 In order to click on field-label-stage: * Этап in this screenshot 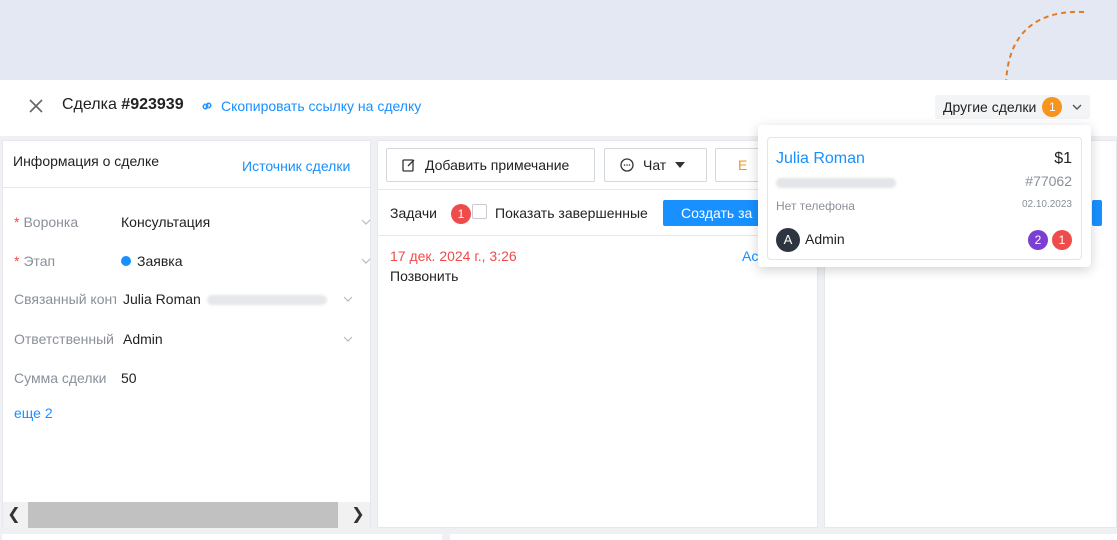, I will do `click(35, 261)`.